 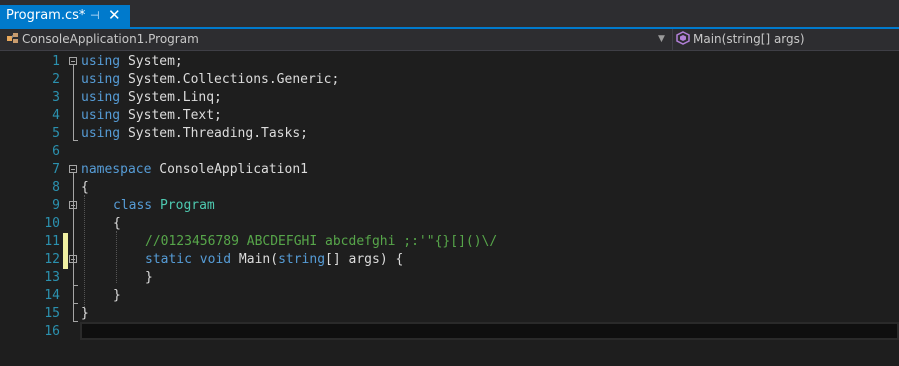 What do you see at coordinates (13, 39) in the screenshot?
I see `class-icon` at bounding box center [13, 39].